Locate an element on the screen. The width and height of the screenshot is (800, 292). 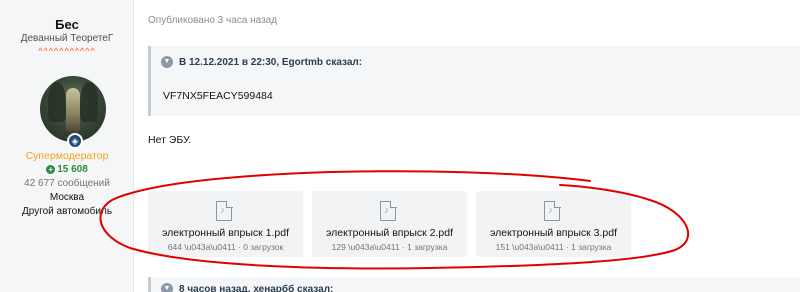
attachment-meta: 129 \u043a\u0411 · 1 загрузка is located at coordinates (389, 247).